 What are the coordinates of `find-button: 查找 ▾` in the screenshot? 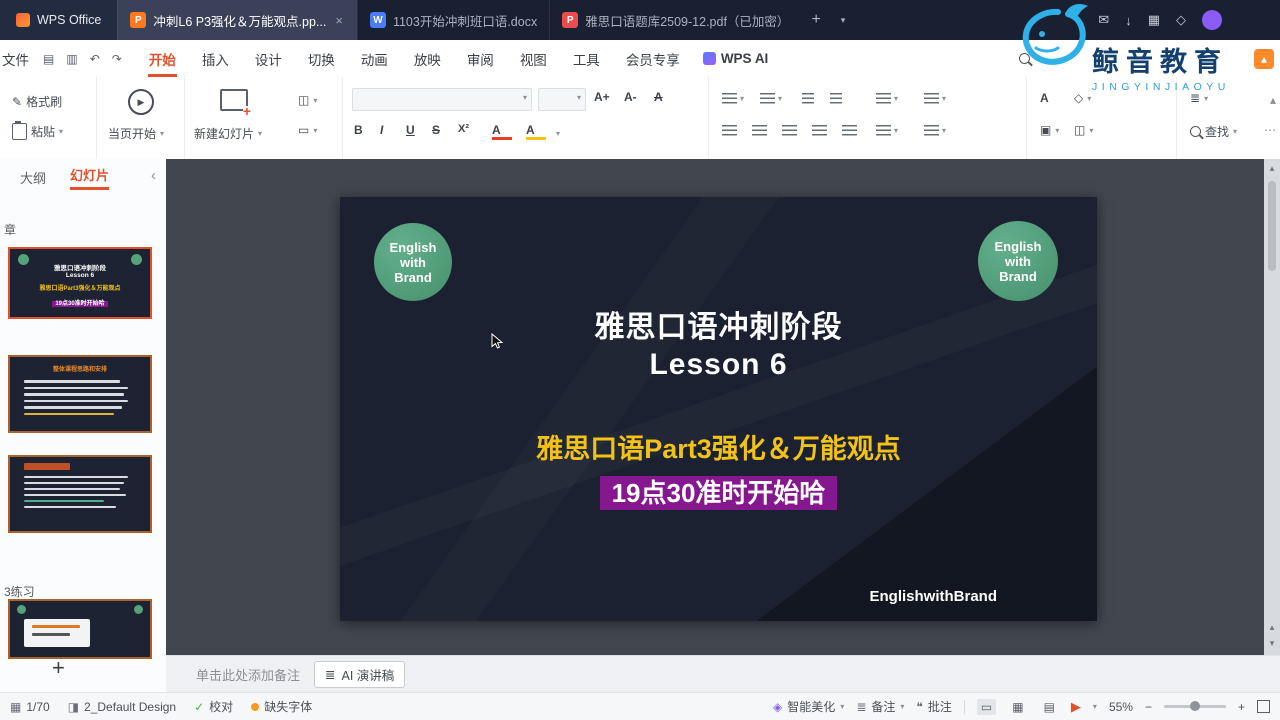 It's located at (1213, 131).